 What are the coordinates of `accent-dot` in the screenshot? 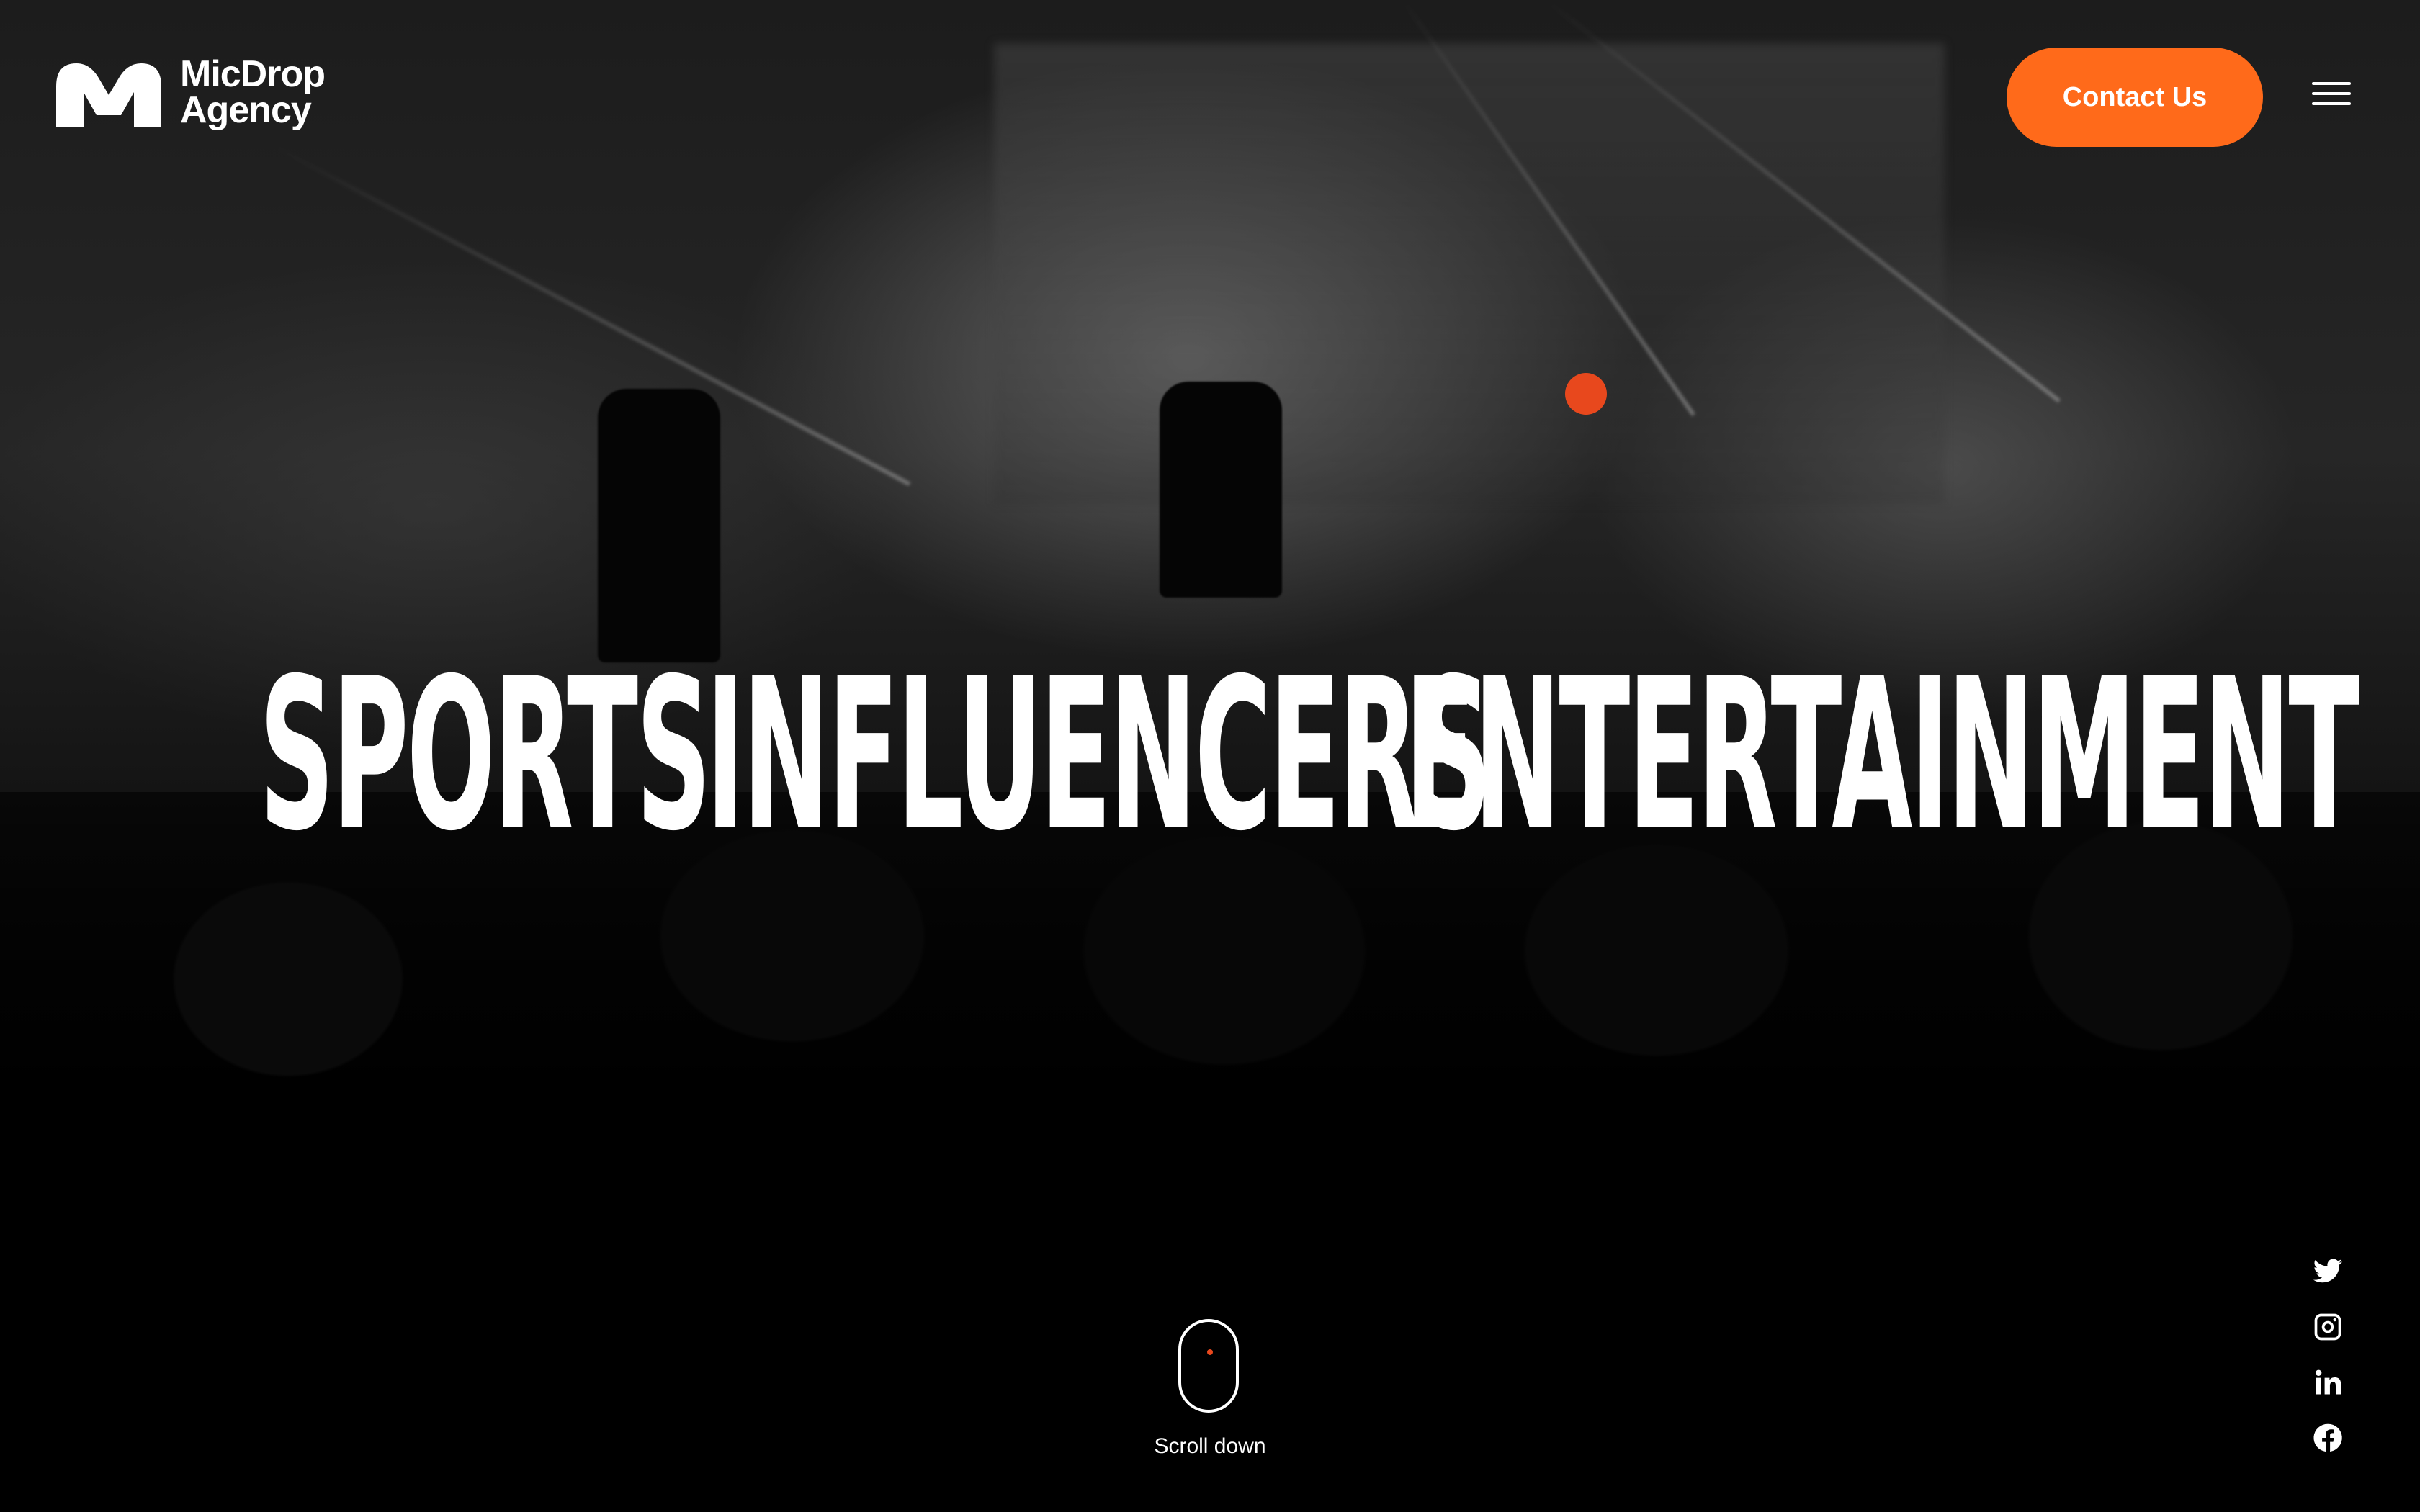 It's located at (1586, 394).